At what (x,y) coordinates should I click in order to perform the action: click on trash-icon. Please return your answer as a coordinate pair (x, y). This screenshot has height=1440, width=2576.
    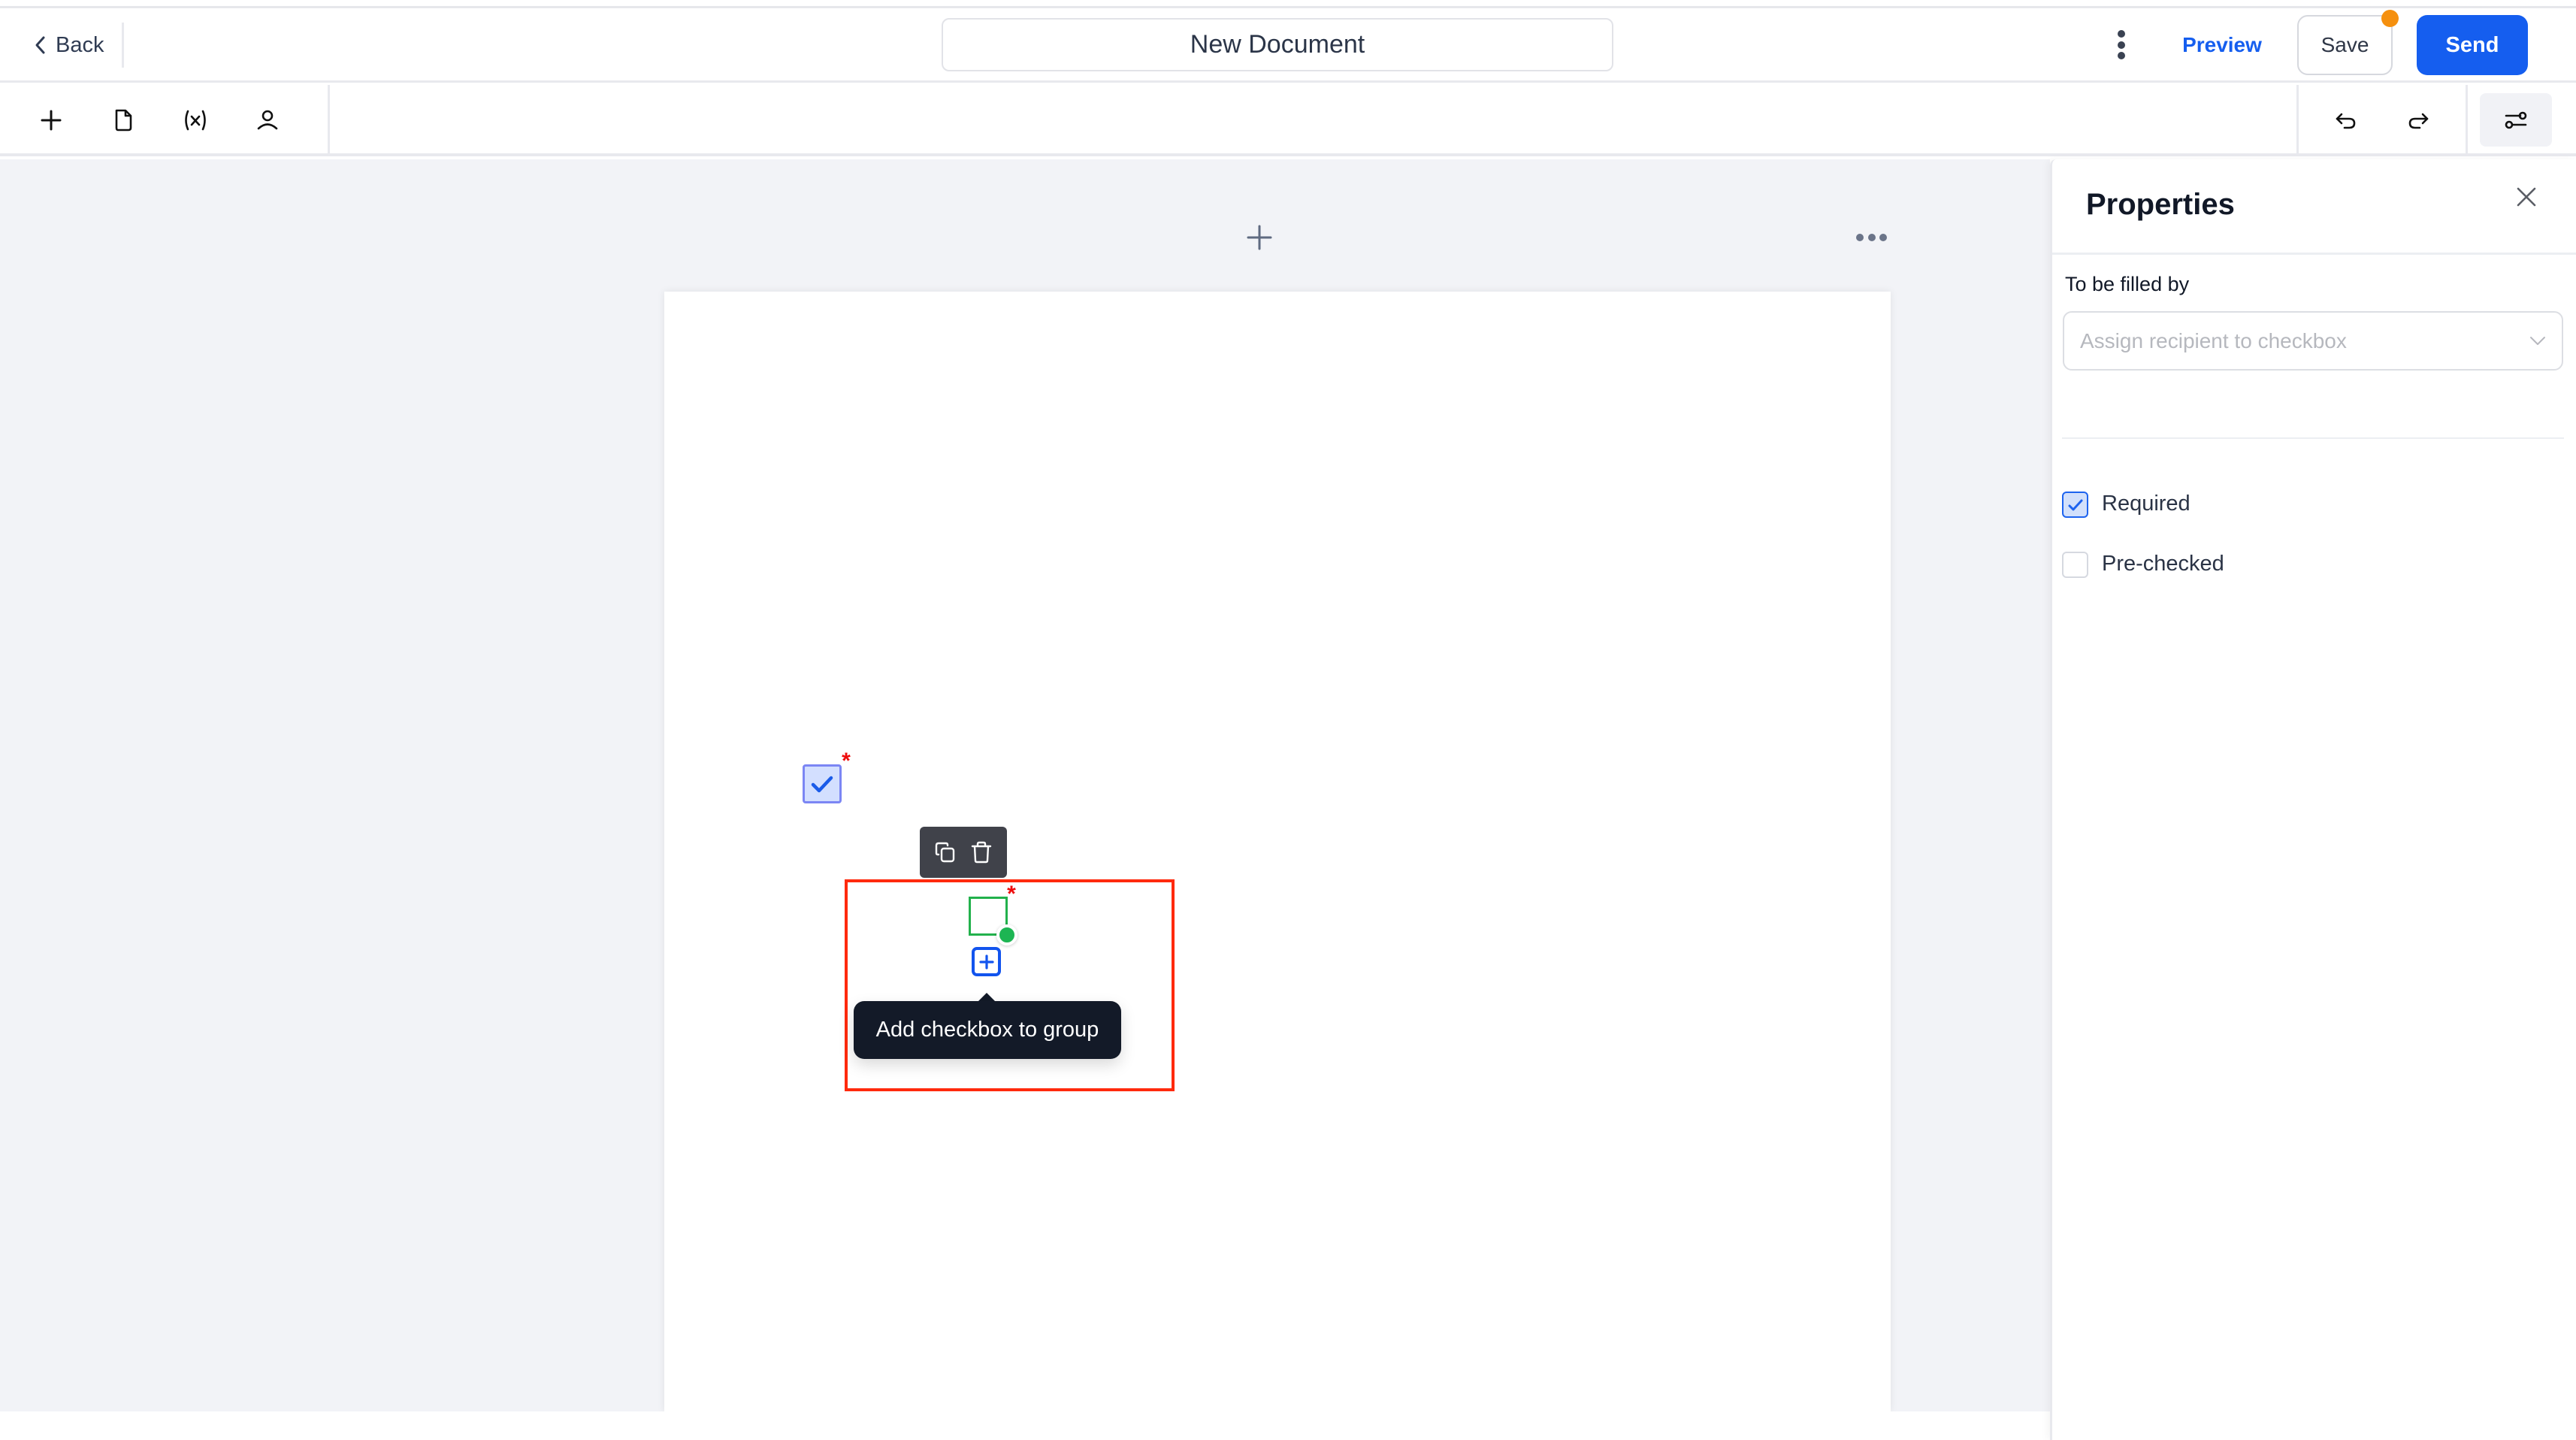
    Looking at the image, I should click on (982, 852).